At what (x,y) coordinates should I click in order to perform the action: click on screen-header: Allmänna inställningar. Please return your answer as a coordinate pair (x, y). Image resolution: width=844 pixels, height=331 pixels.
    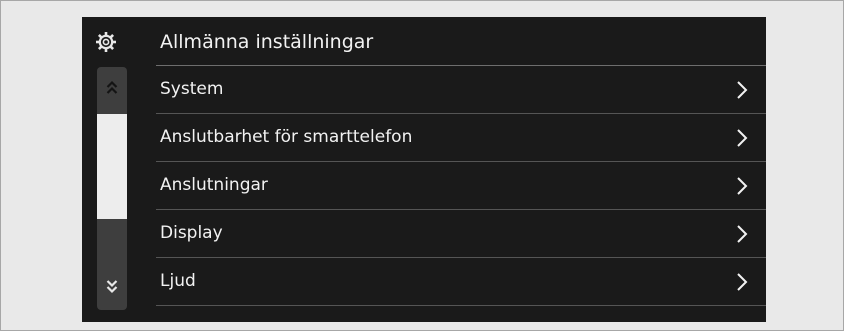
    Looking at the image, I should click on (424, 41).